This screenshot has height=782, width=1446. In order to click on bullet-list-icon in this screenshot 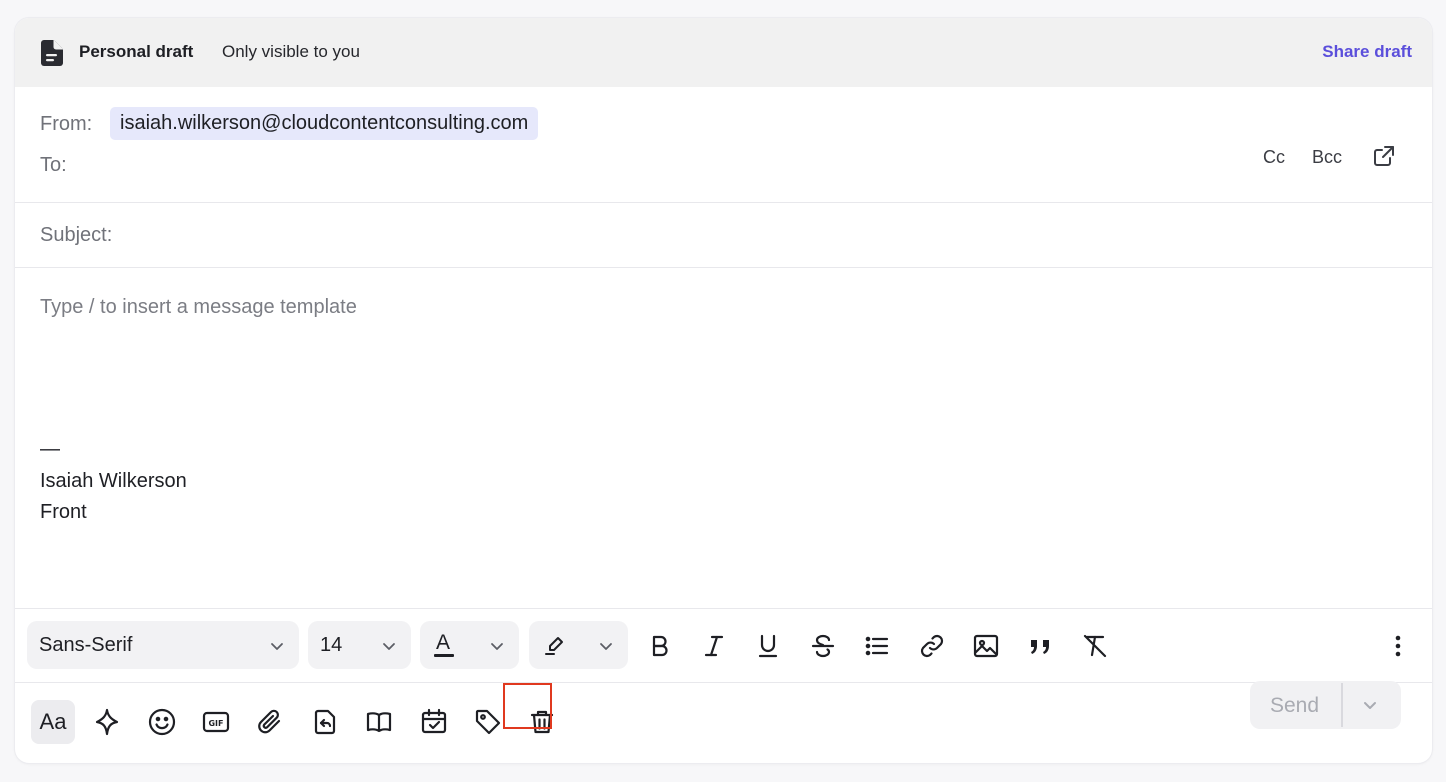, I will do `click(877, 646)`.